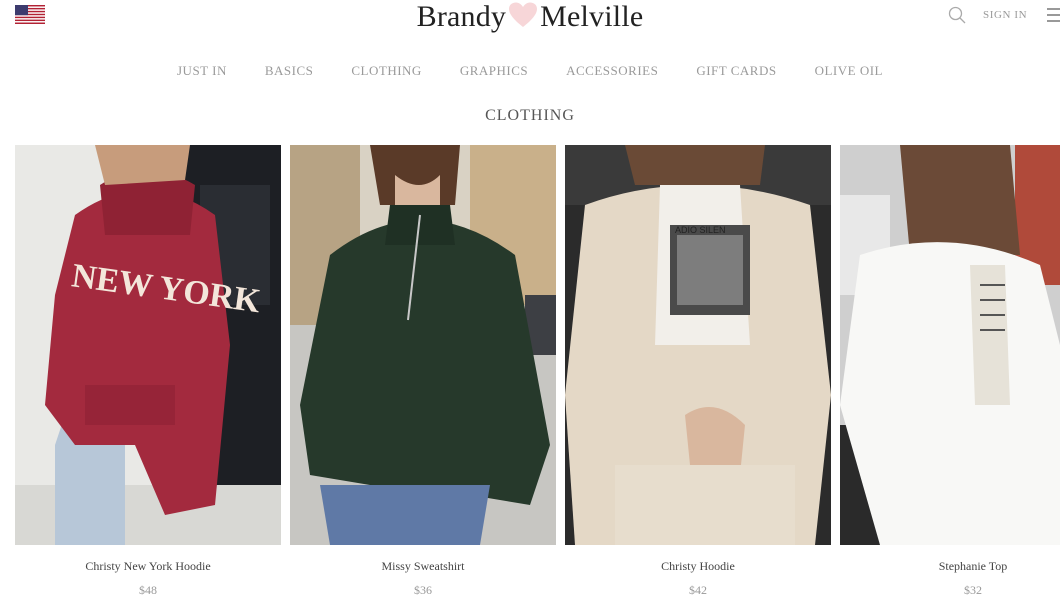 The image size is (1060, 596). Describe the element at coordinates (592, 16) in the screenshot. I see `brand-right-text: Melville` at that location.